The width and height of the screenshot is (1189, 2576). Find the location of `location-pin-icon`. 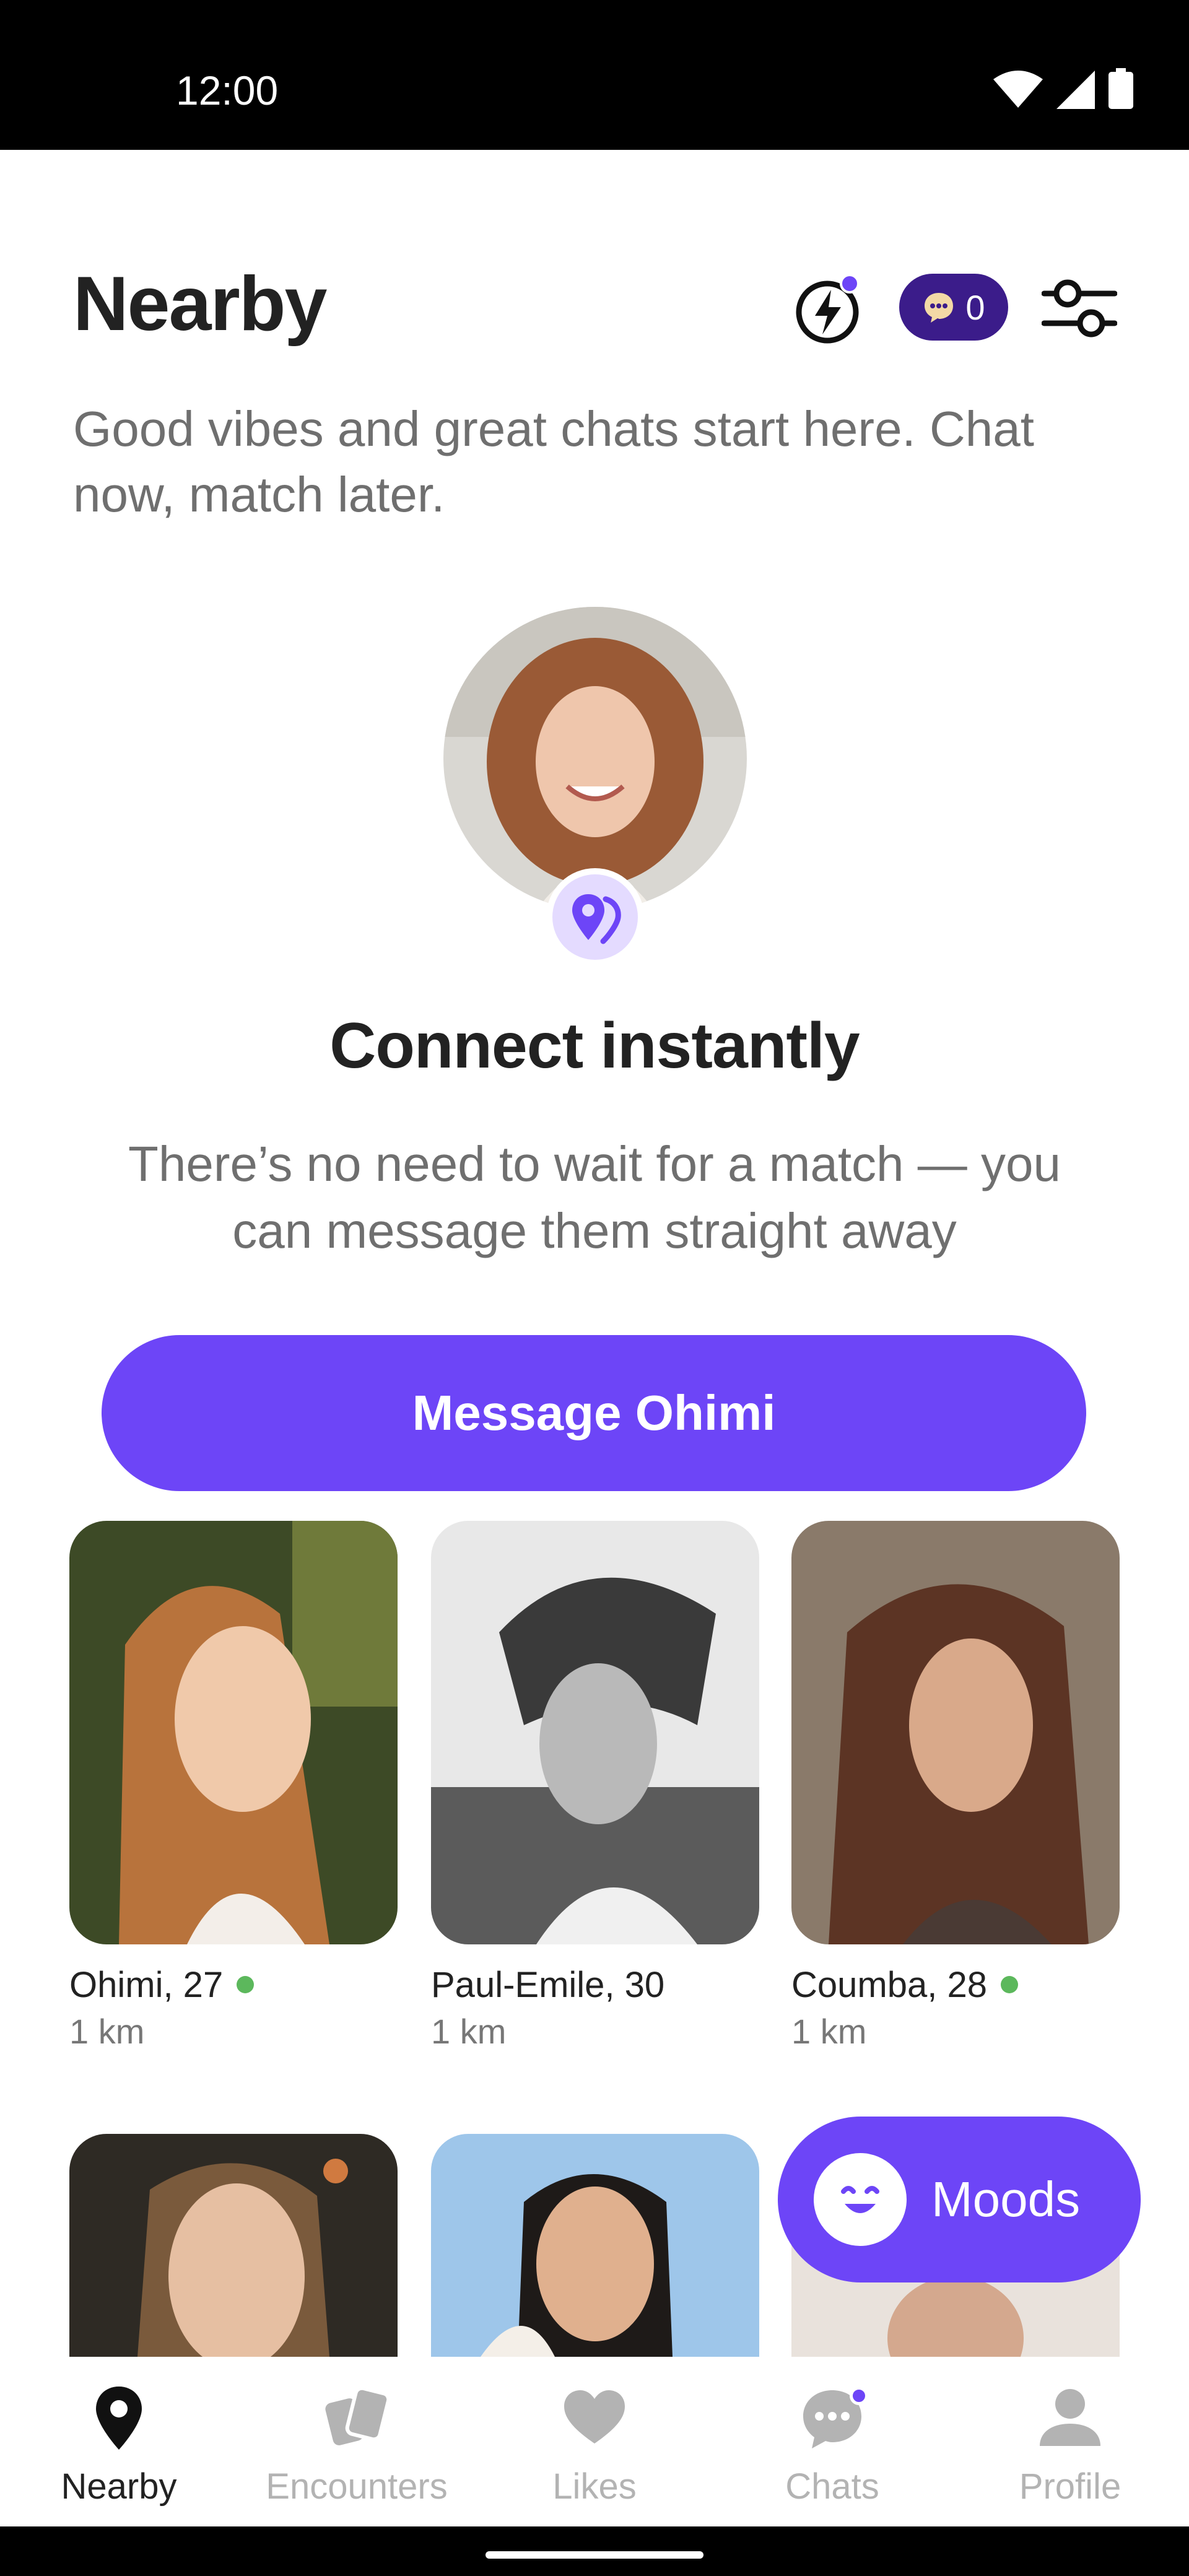

location-pin-icon is located at coordinates (119, 2418).